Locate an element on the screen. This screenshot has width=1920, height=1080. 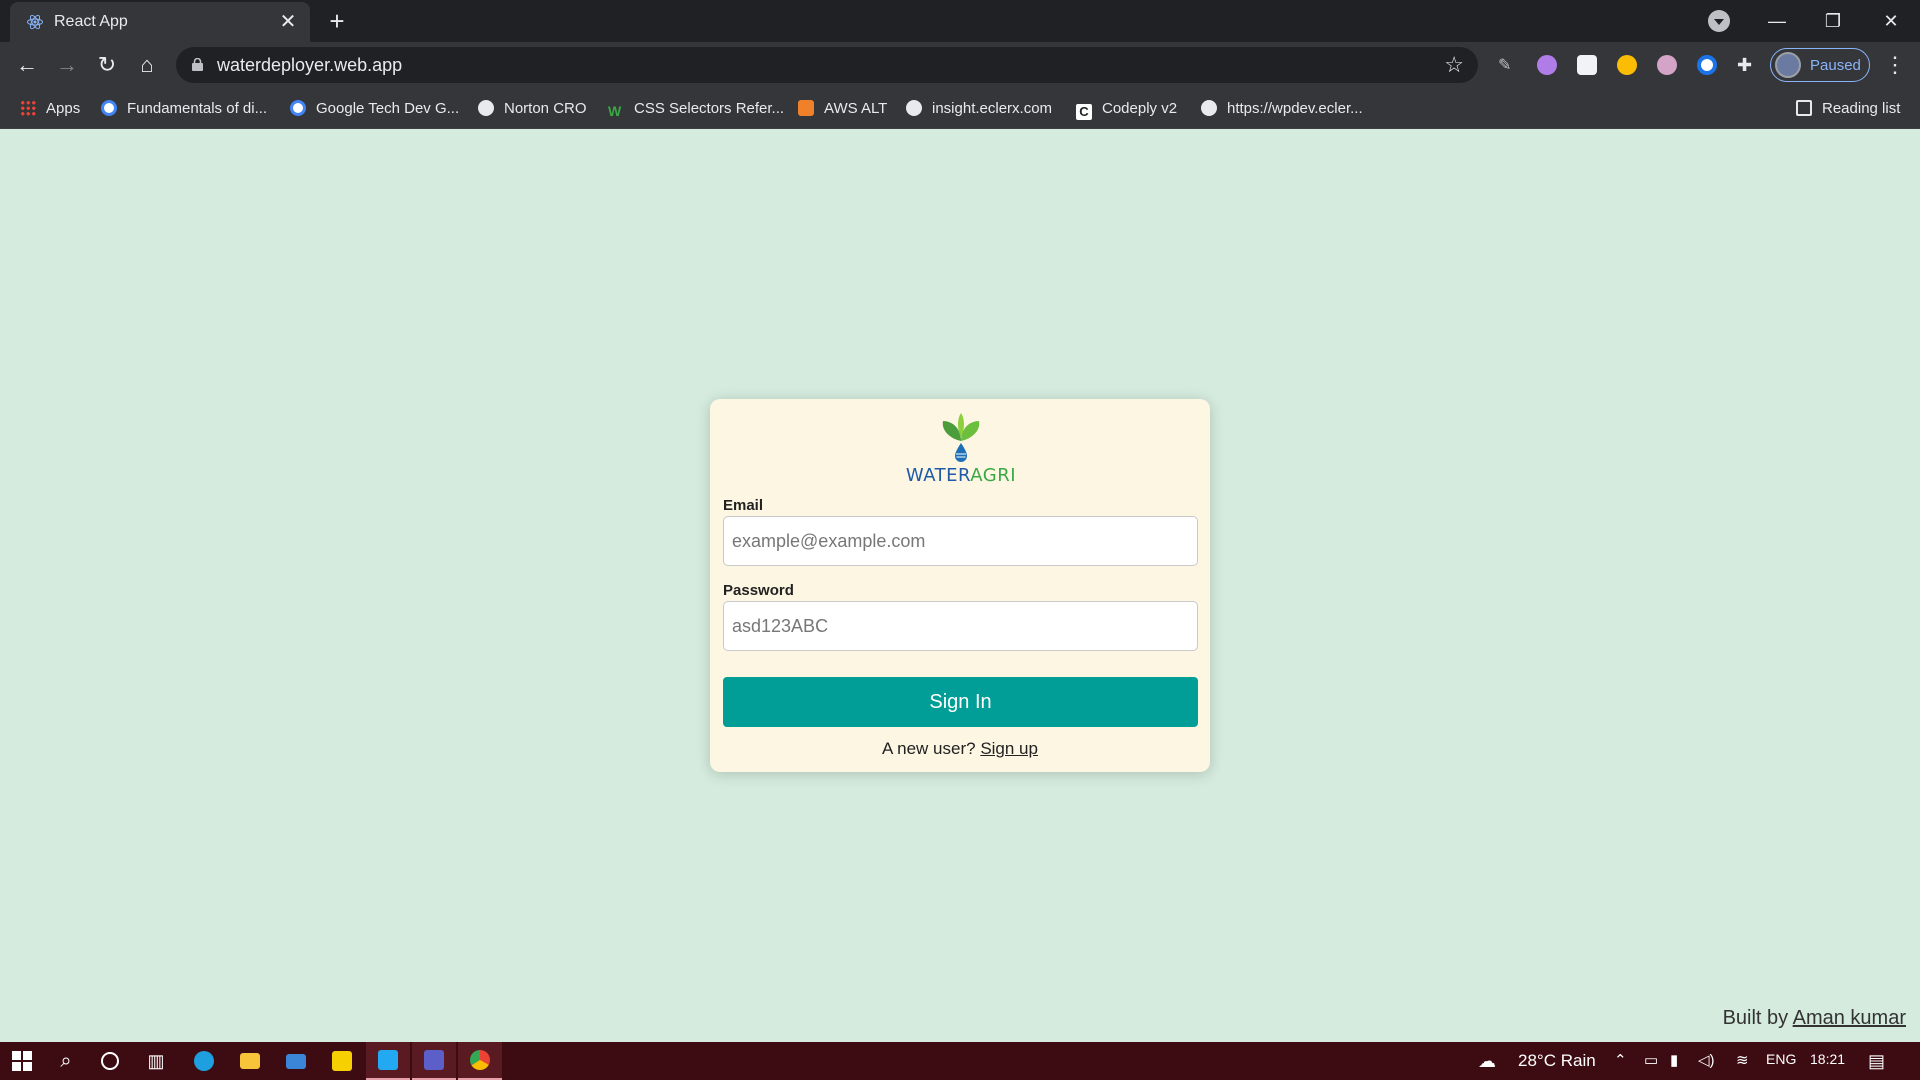
extension-purple-icon is located at coordinates (1547, 65).